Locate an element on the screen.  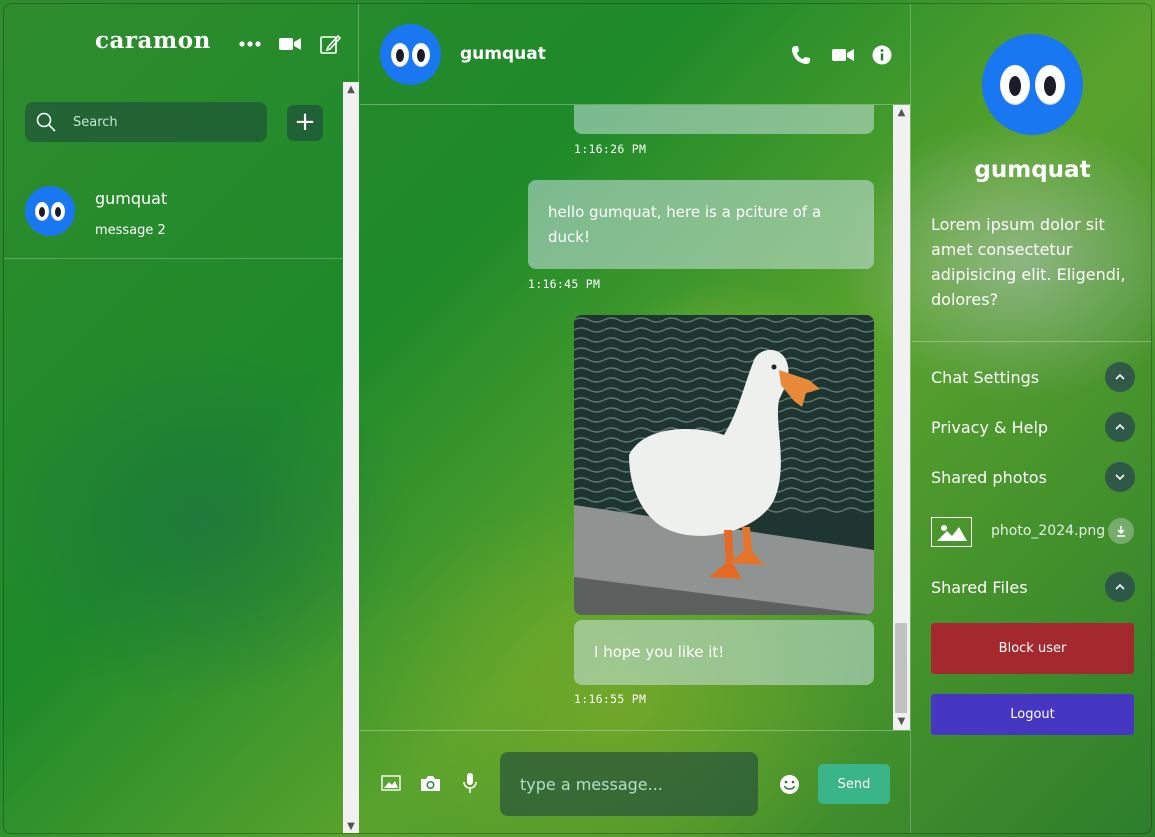
message-bubble is located at coordinates (724, 119).